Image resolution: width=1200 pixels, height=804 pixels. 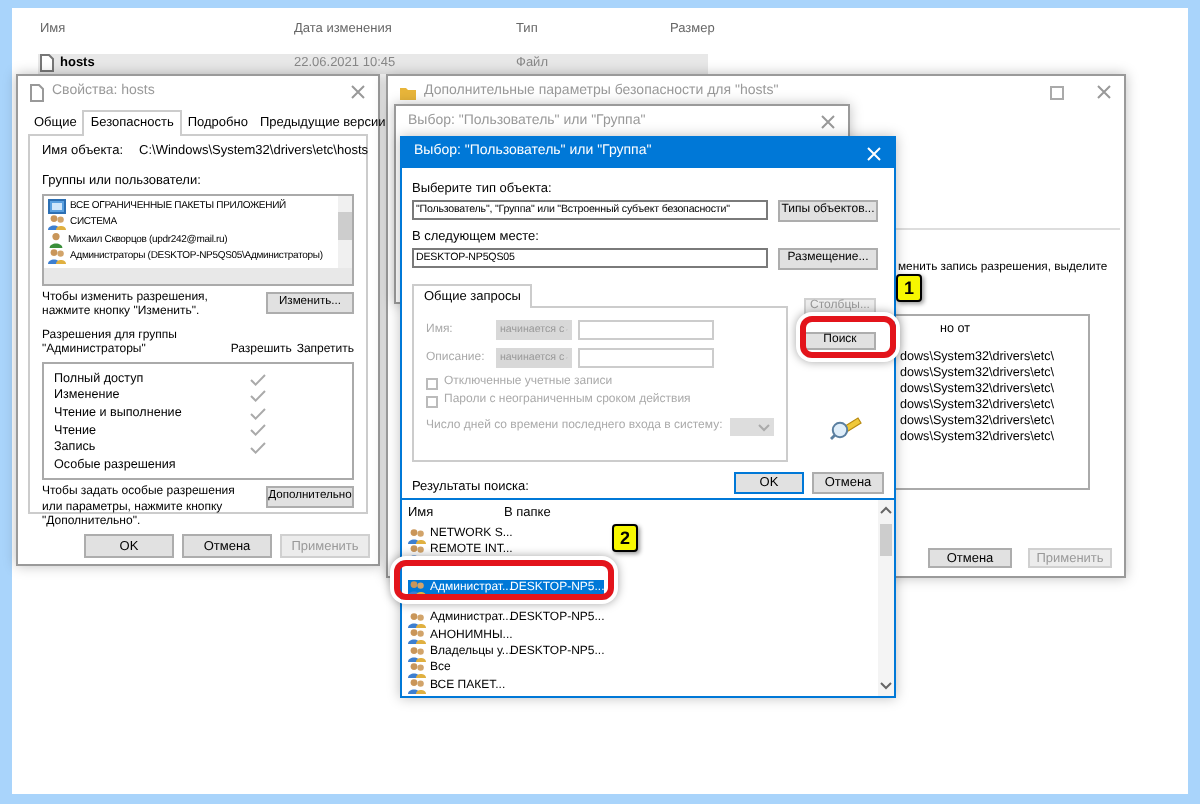 I want to click on step-badge: 1, so click(x=909, y=288).